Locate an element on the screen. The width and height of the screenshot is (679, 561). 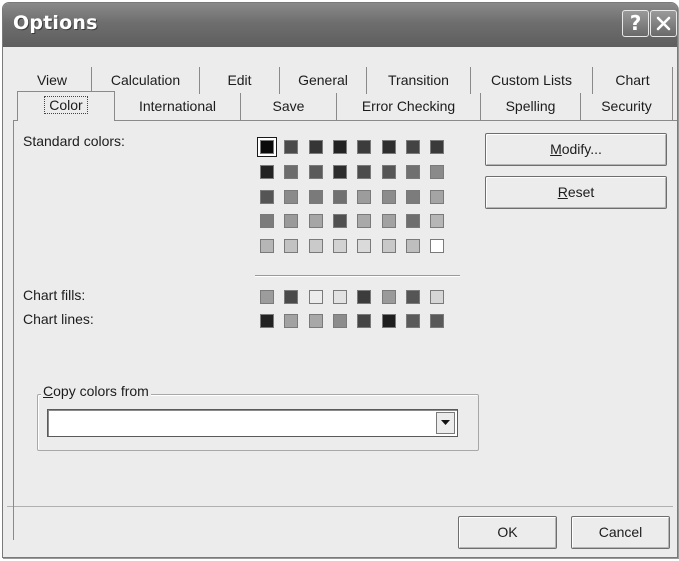
tab-label: Error Checking is located at coordinates (408, 106).